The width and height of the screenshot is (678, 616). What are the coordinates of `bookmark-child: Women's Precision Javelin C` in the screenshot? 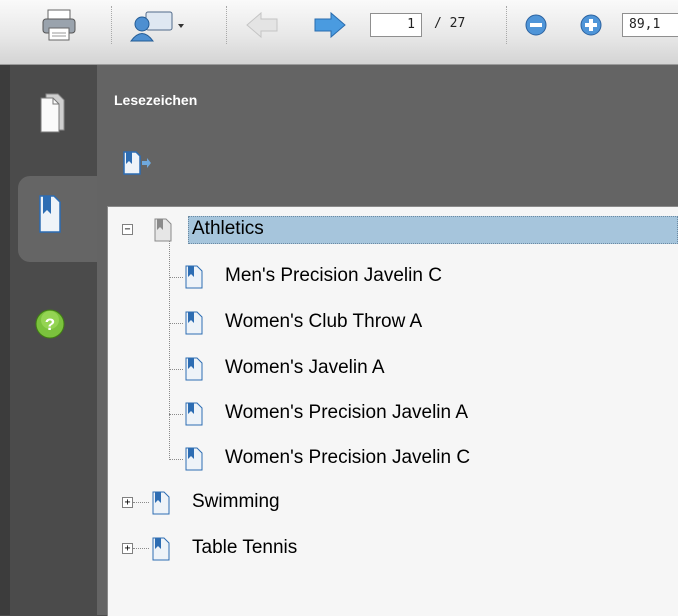 It's located at (430, 459).